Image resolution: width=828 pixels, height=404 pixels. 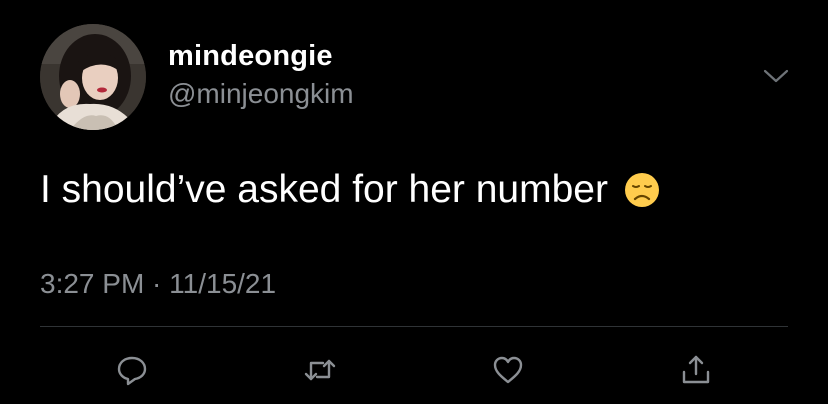 I want to click on like-button, so click(x=508, y=370).